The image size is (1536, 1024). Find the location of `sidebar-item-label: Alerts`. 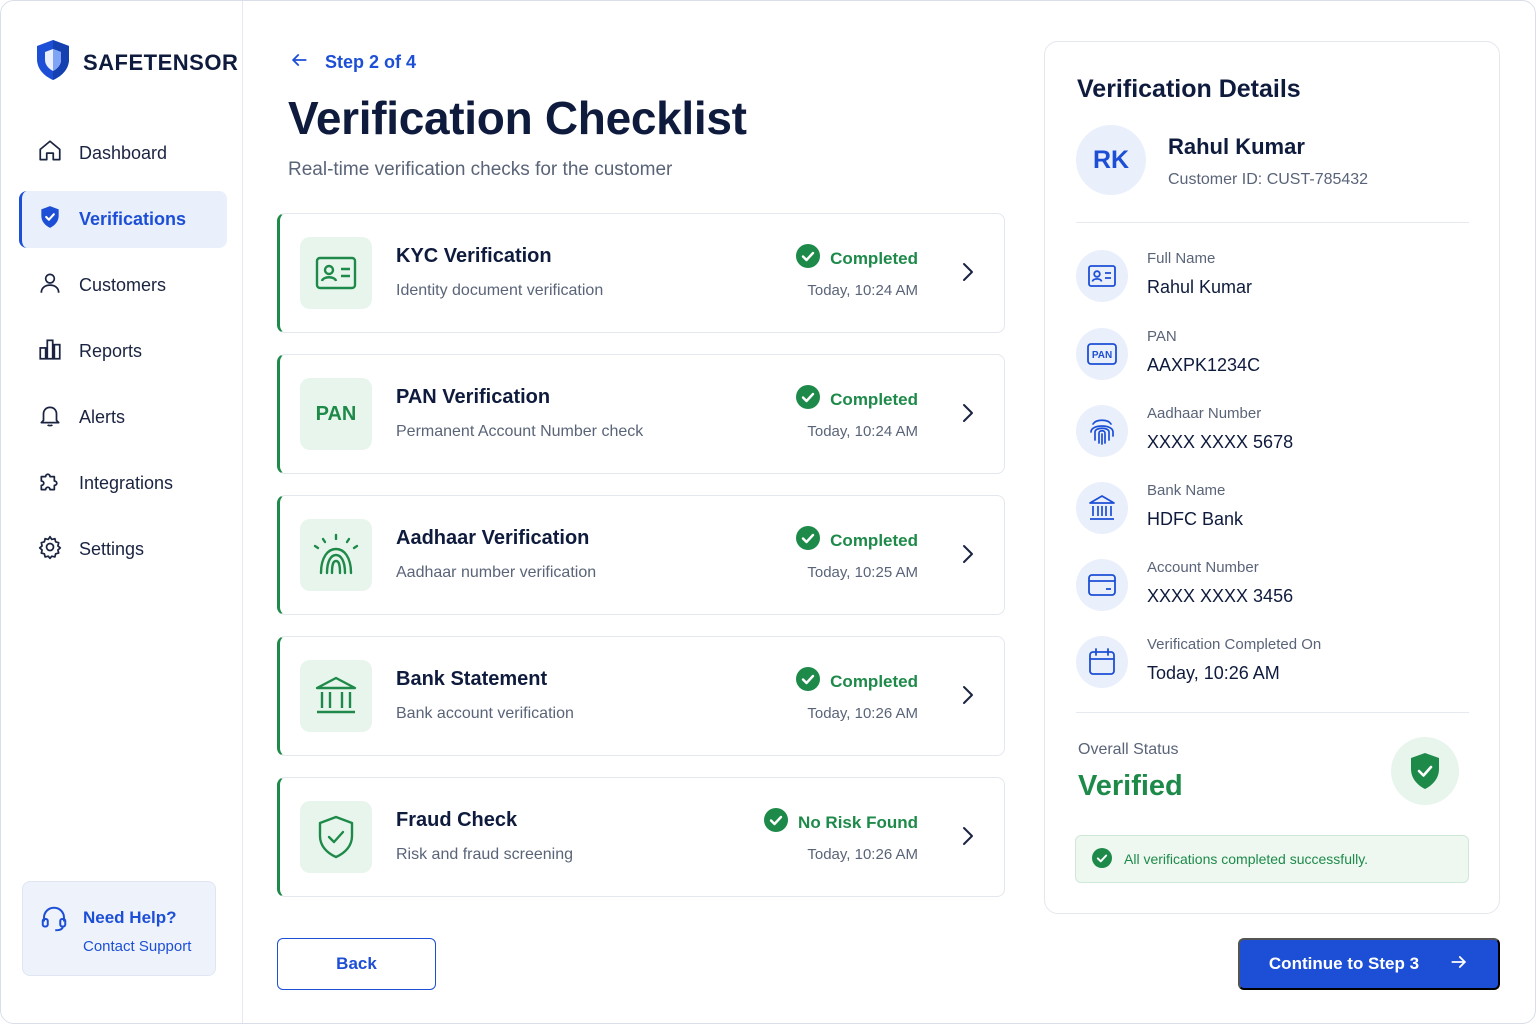

sidebar-item-label: Alerts is located at coordinates (102, 417).